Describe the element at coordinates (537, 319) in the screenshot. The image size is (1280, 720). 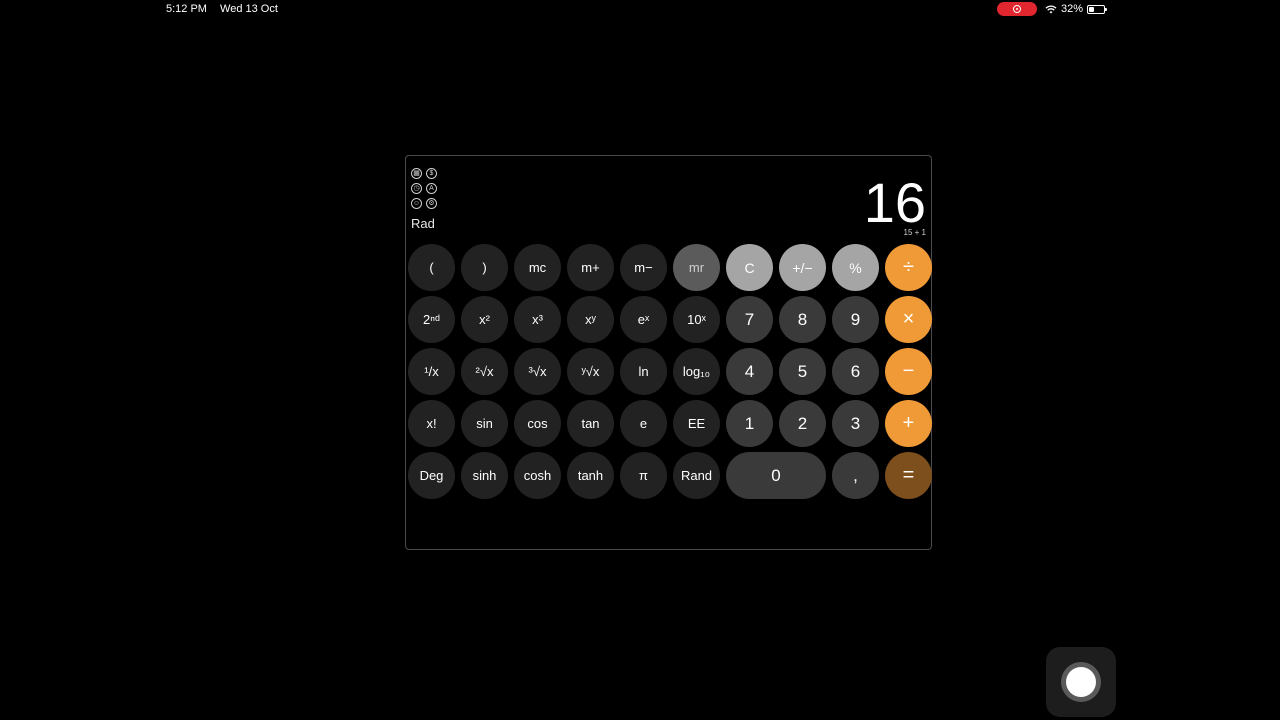
I see `cube-key: x³` at that location.